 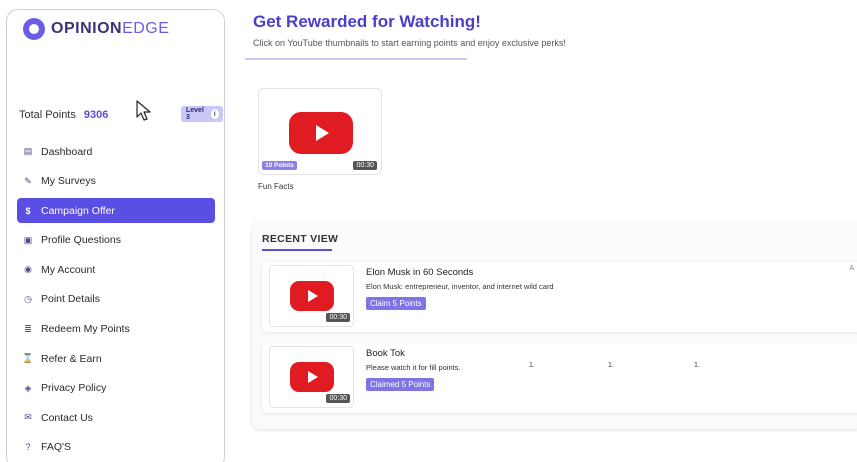 I want to click on recent-item-title: Elon Musk in 60 Seconds, so click(x=420, y=272).